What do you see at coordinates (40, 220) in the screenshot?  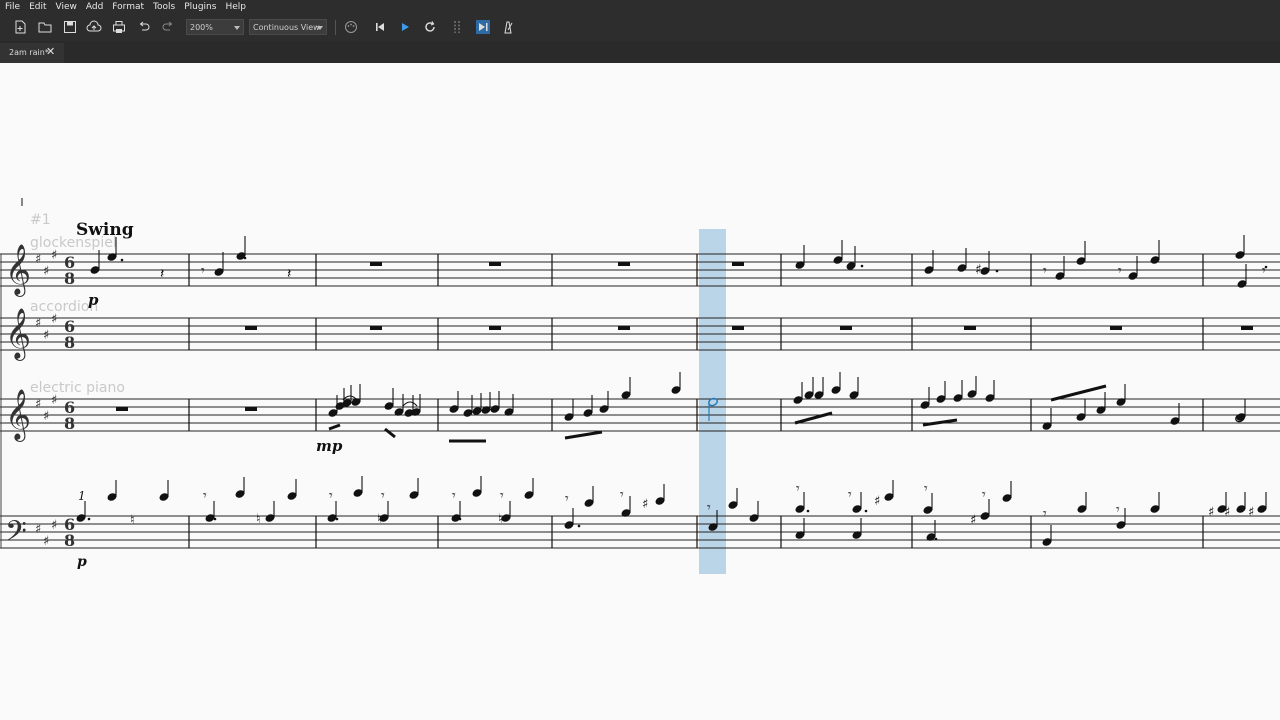 I see `rehearsal-mark: #1` at bounding box center [40, 220].